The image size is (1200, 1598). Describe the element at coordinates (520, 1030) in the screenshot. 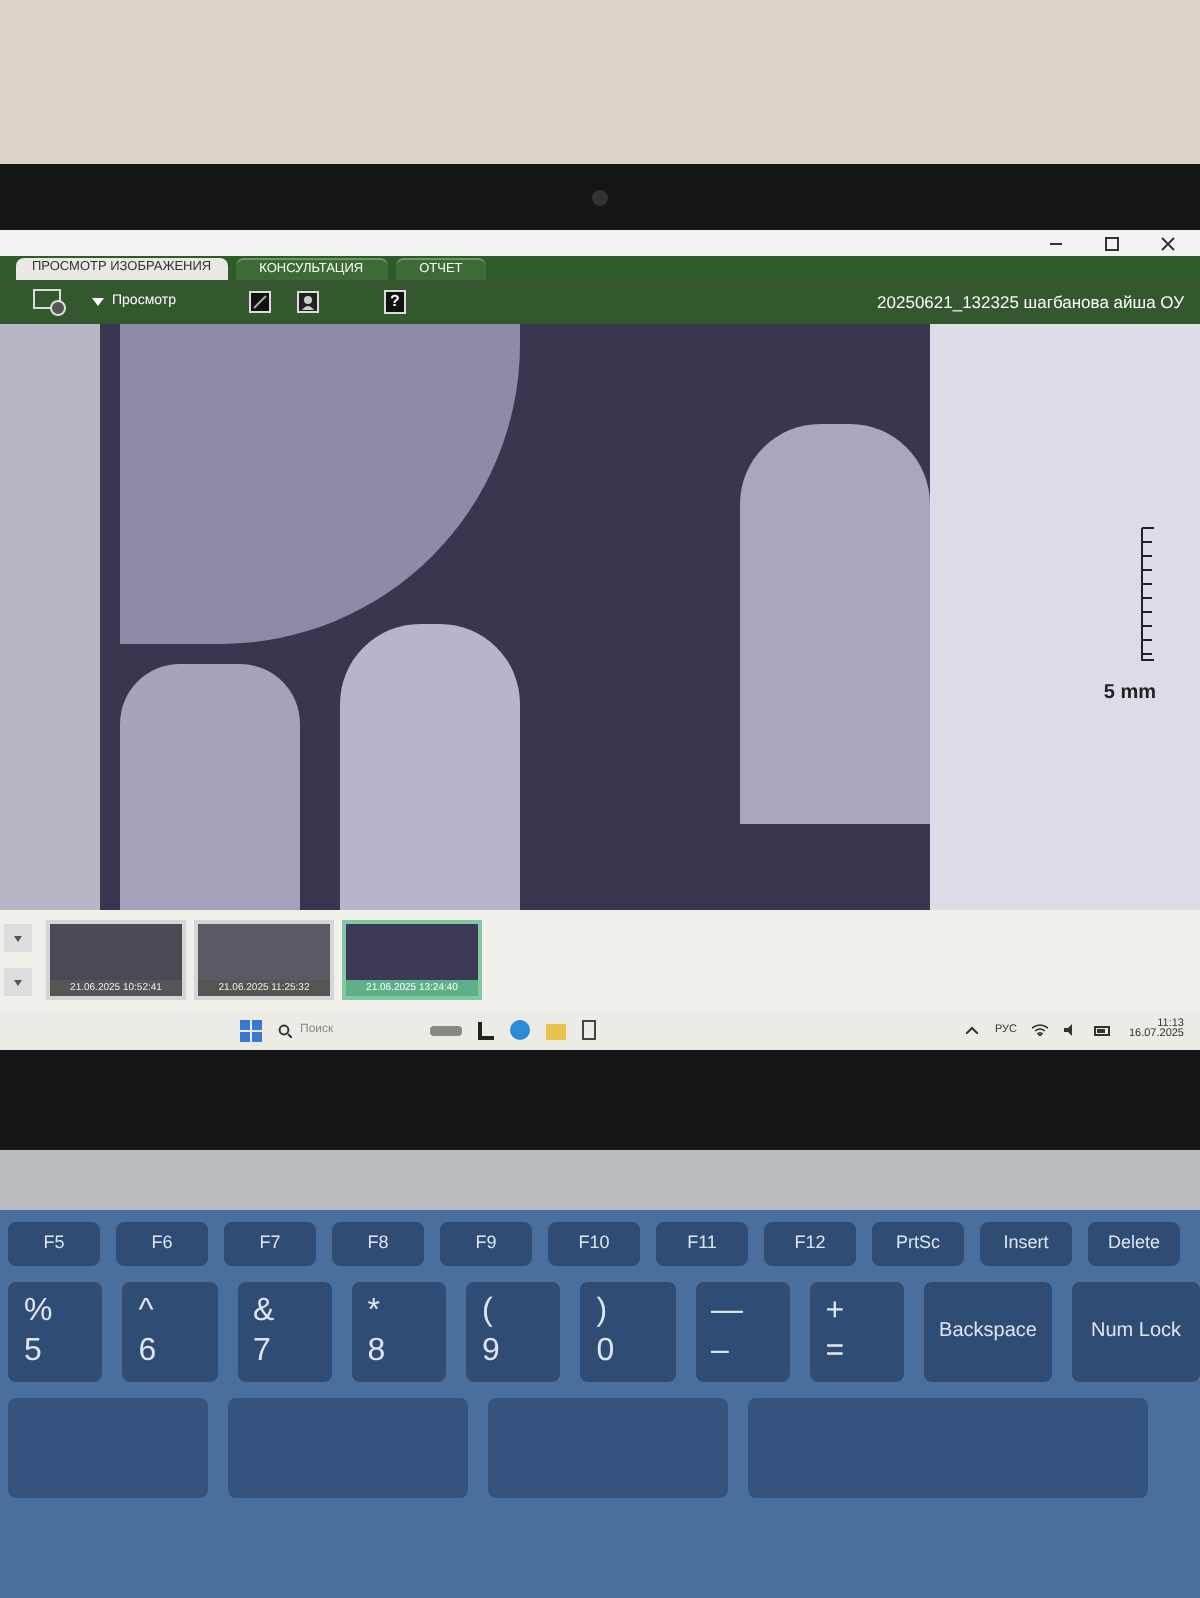

I see `browser-icon` at that location.